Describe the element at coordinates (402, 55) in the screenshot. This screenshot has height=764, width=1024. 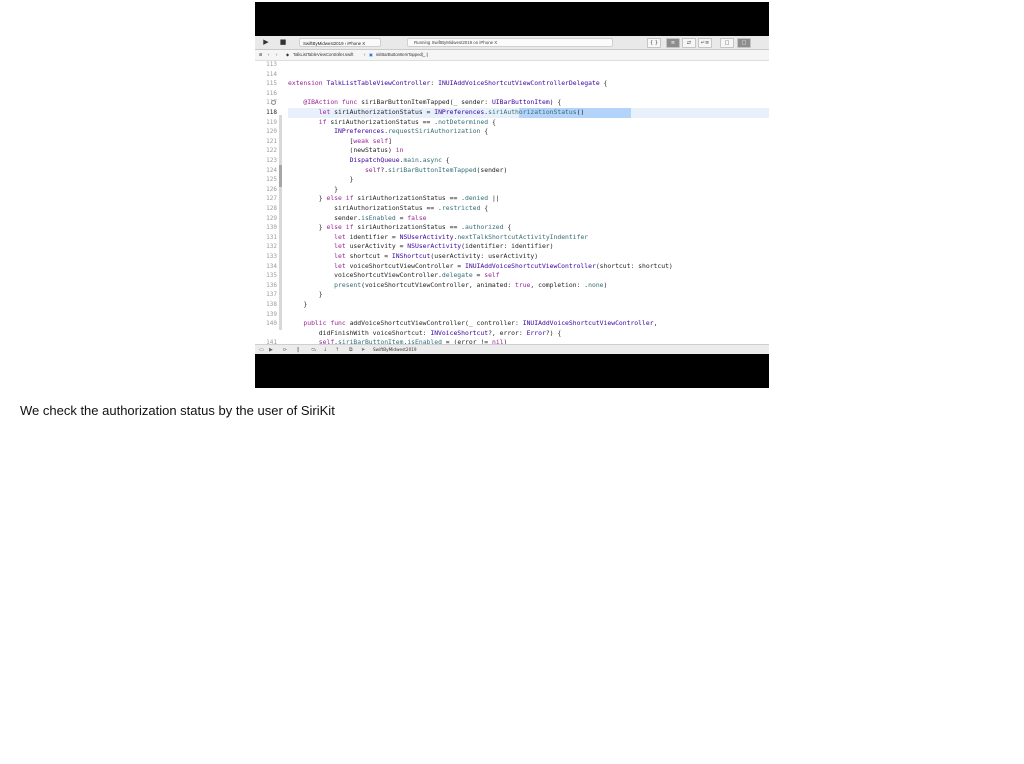
I see `jumpbar-method: siriBarButtonItemTapped(_:)` at that location.